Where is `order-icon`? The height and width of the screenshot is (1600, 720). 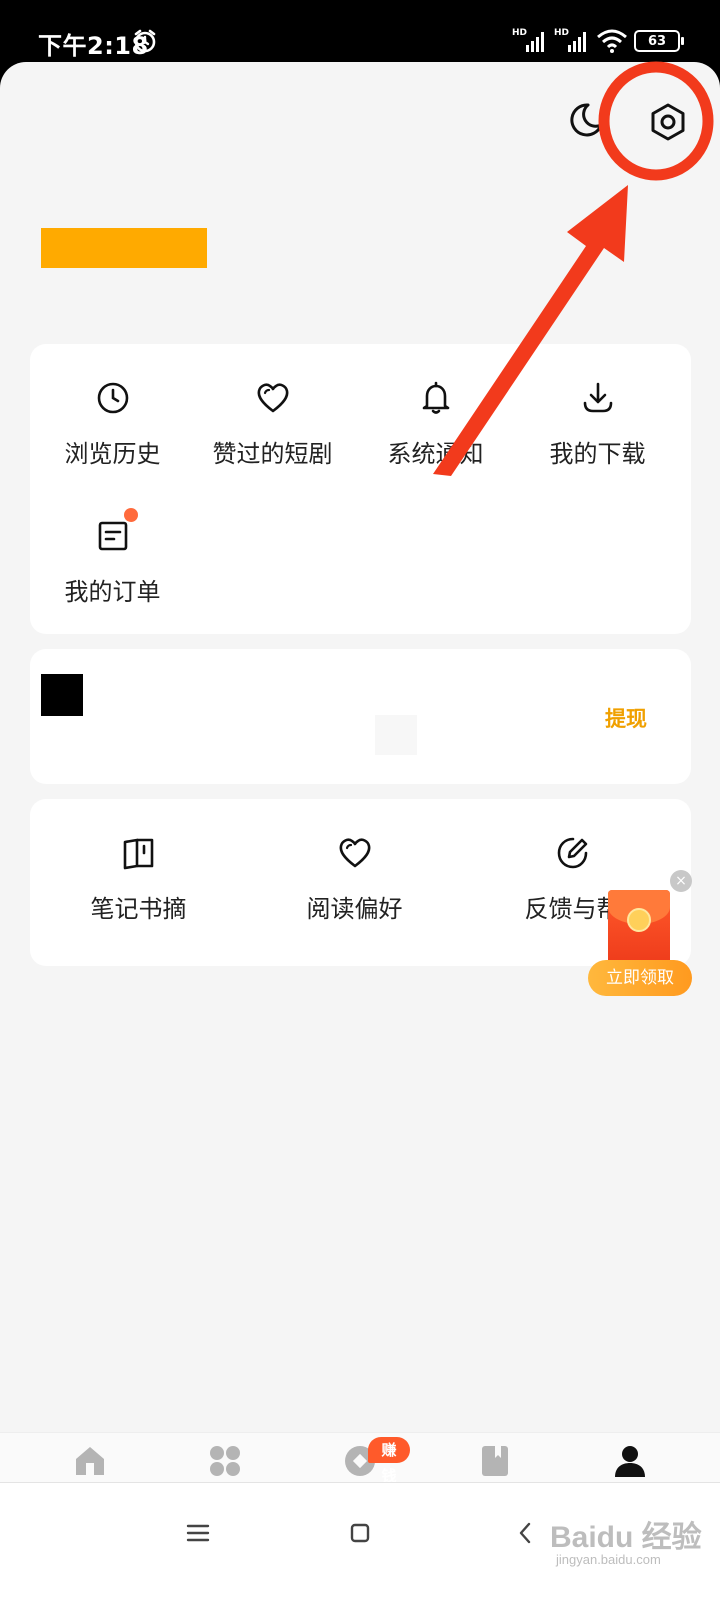 order-icon is located at coordinates (112, 536).